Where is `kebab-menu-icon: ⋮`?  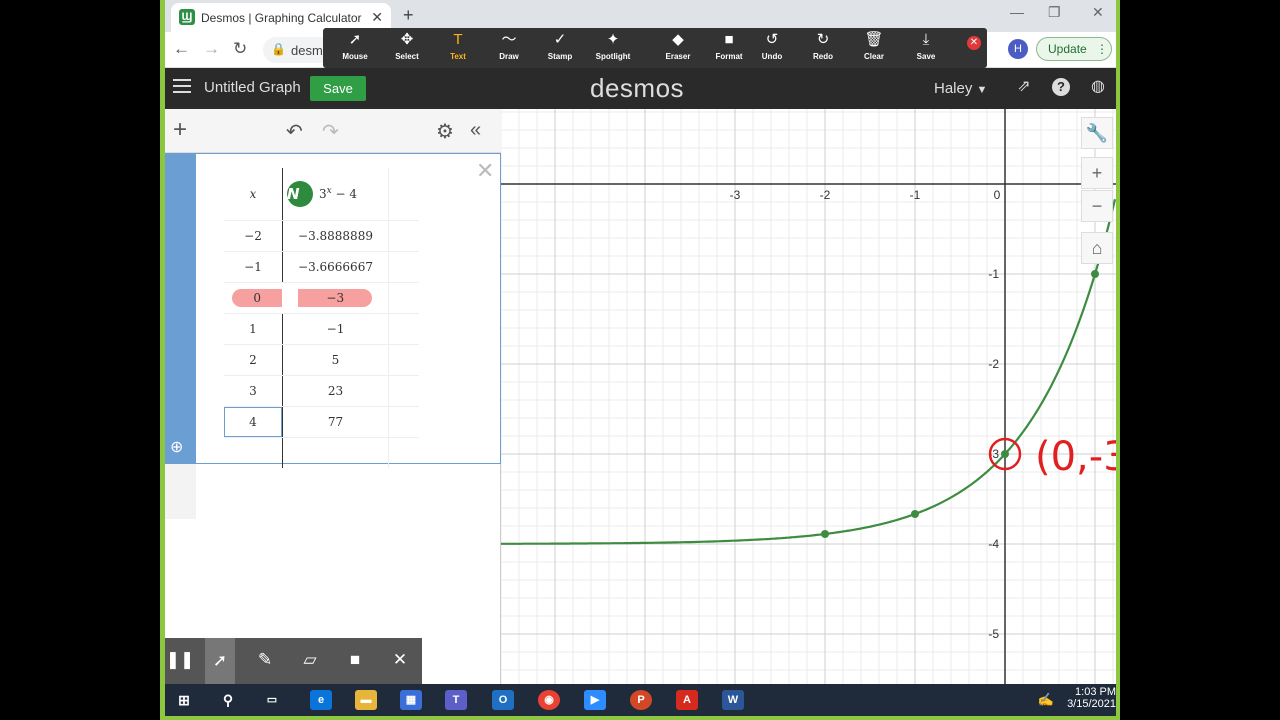 kebab-menu-icon: ⋮ is located at coordinates (1102, 49).